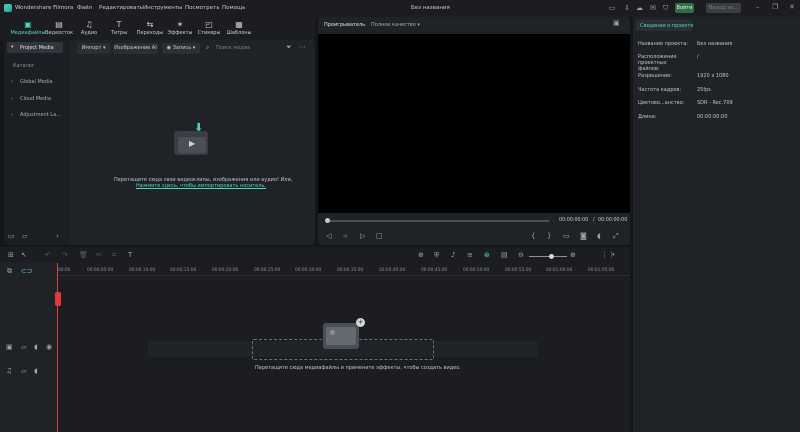 The height and width of the screenshot is (432, 800). I want to click on close-icon: ✕, so click(792, 7).